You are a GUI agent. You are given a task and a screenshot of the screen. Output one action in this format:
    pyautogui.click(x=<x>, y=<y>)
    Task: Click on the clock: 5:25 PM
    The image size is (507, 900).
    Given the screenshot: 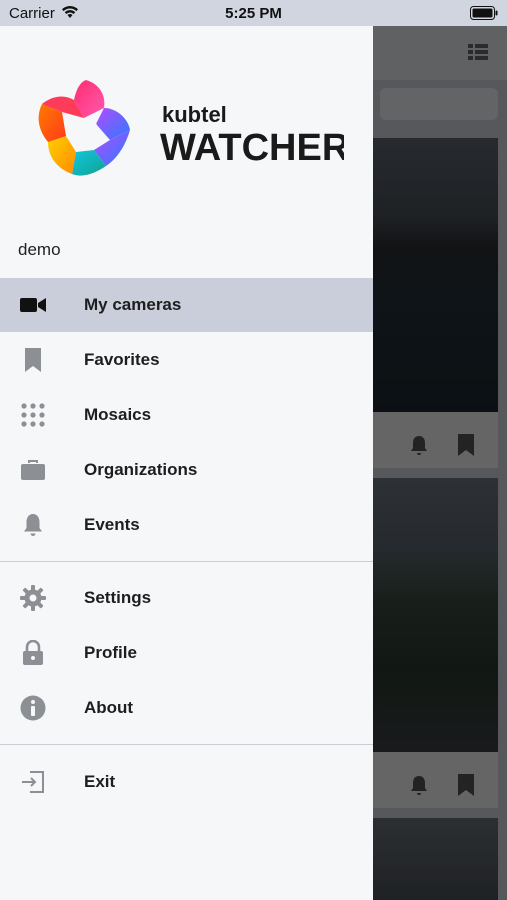 What is the action you would take?
    pyautogui.click(x=253, y=13)
    